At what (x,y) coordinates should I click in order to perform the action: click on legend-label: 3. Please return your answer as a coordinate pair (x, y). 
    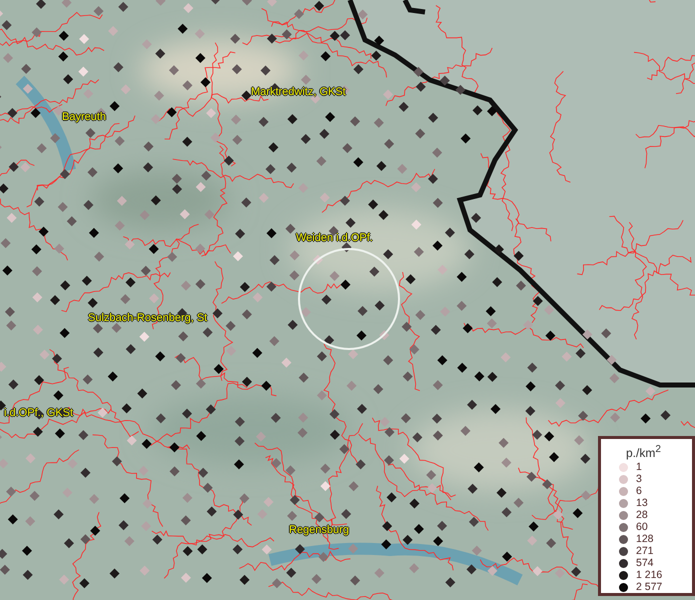
    Looking at the image, I should click on (639, 479).